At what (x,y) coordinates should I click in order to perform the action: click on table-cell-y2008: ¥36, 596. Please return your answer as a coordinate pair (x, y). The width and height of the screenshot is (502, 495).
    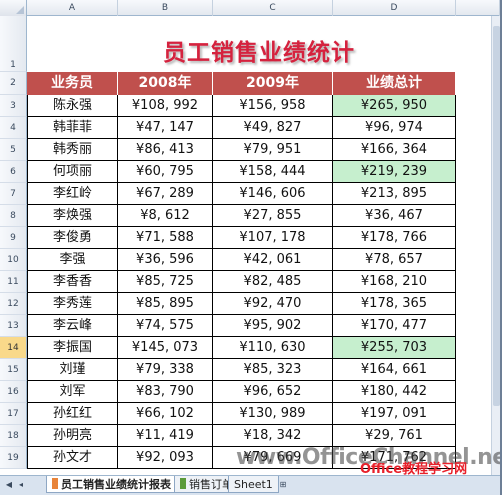
    Looking at the image, I should click on (165, 260).